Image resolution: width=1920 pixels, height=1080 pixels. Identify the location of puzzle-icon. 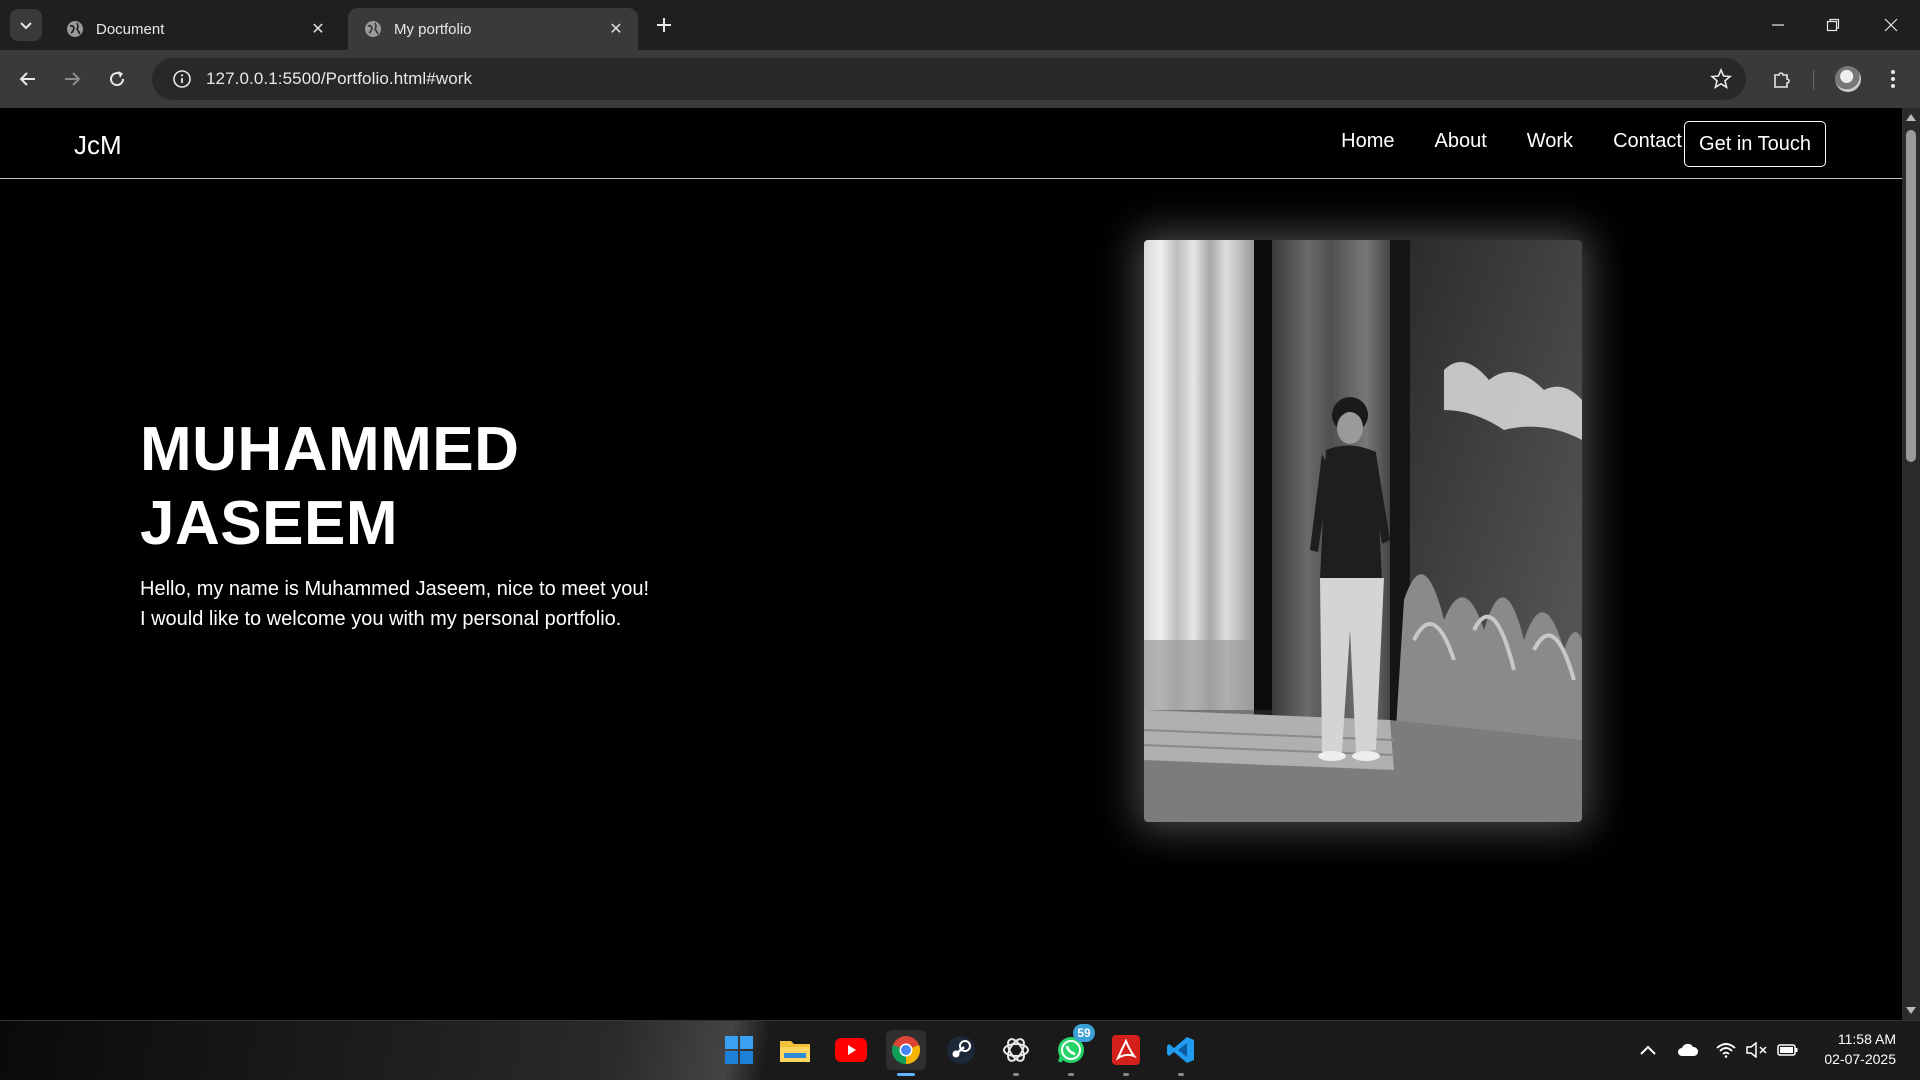
(1782, 80).